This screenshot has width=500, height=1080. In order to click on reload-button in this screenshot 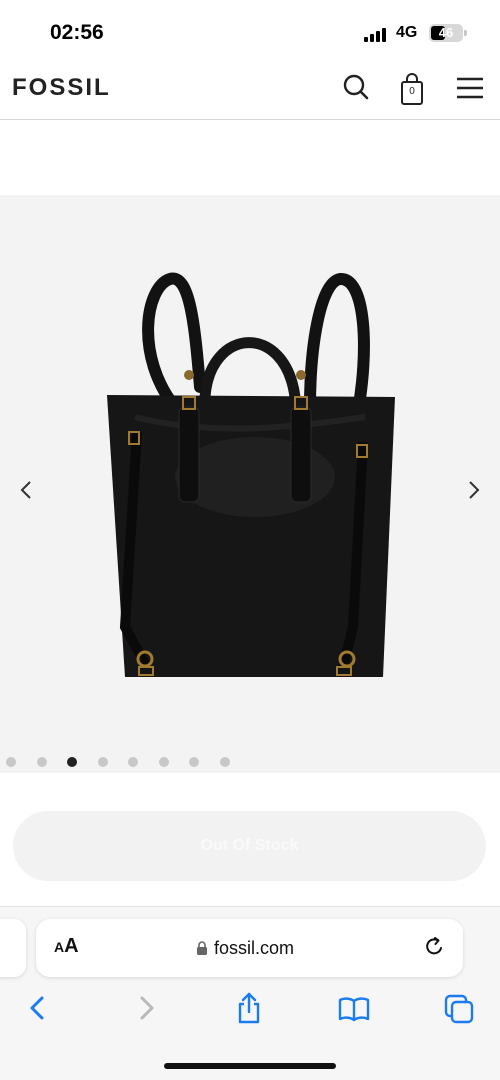, I will do `click(434, 947)`.